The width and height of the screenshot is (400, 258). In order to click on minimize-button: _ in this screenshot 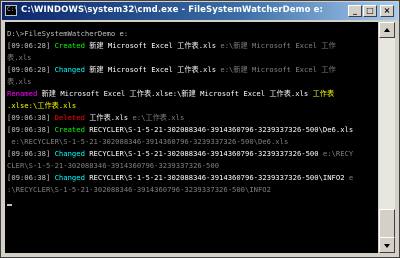, I will do `click(355, 11)`.